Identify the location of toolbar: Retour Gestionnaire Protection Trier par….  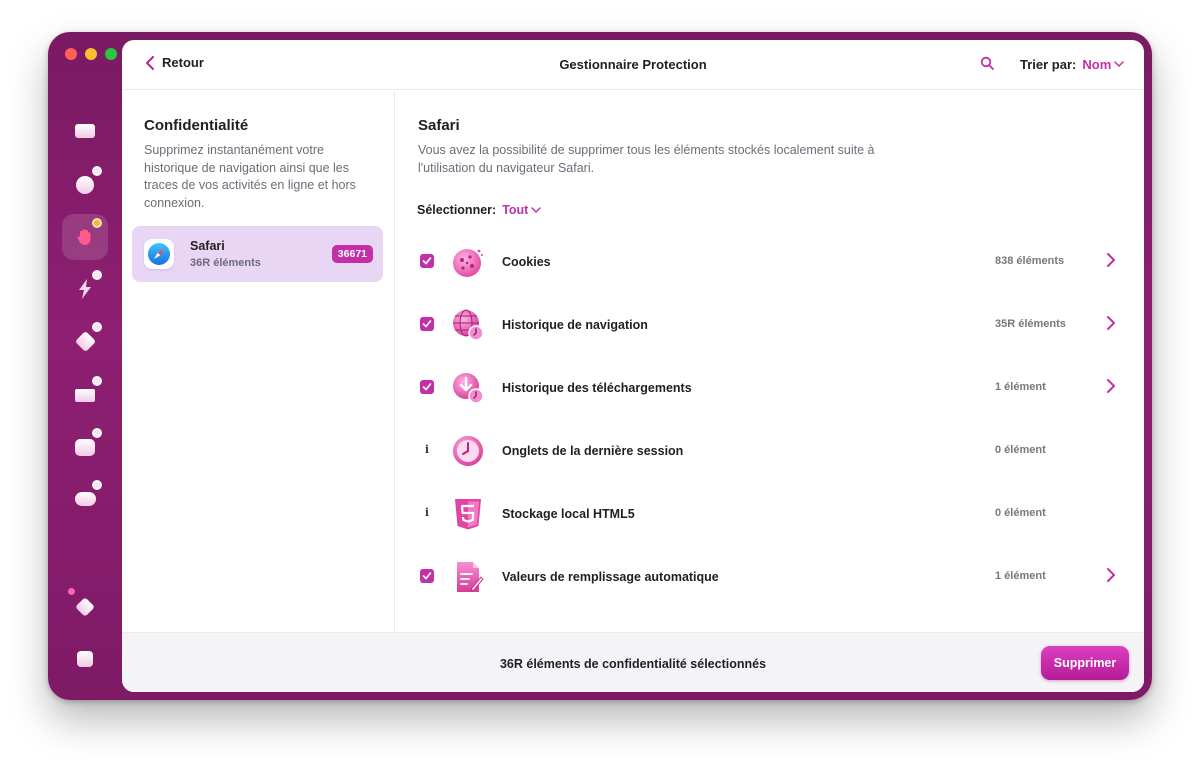
(633, 65).